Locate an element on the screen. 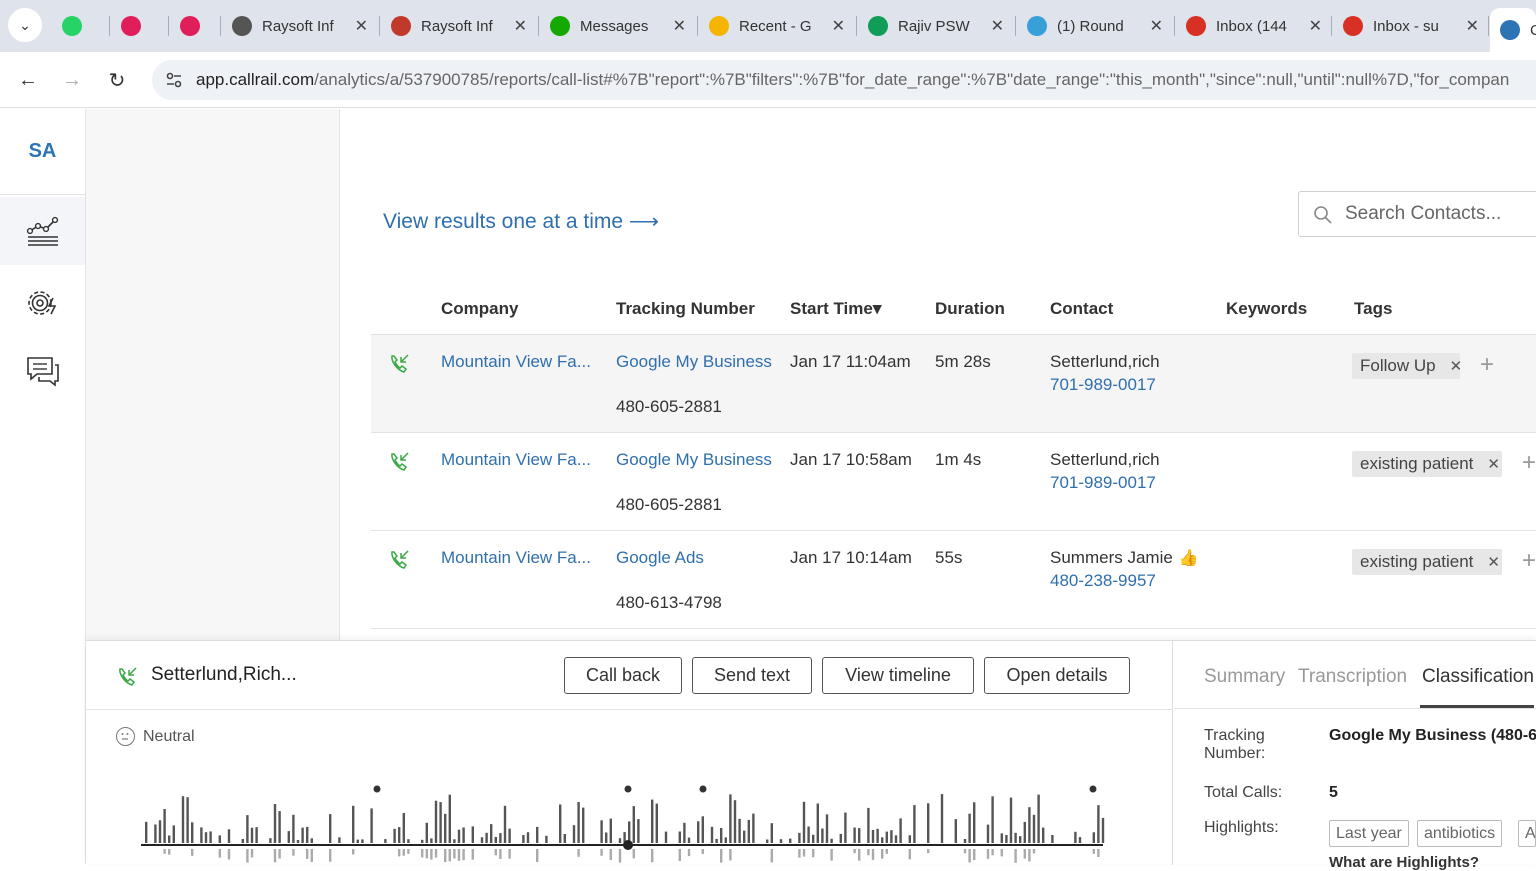 This screenshot has height=871, width=1536. site-settings-icon is located at coordinates (174, 80).